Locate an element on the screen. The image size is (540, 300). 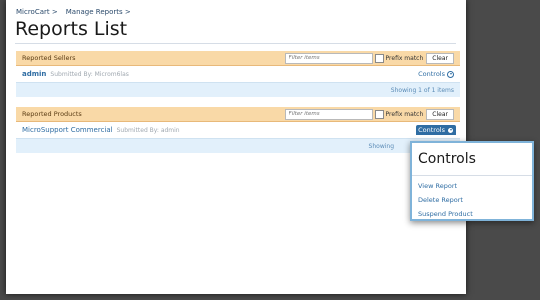
section-header: Reported Sellers Prefix match Clear is located at coordinates (238, 58).